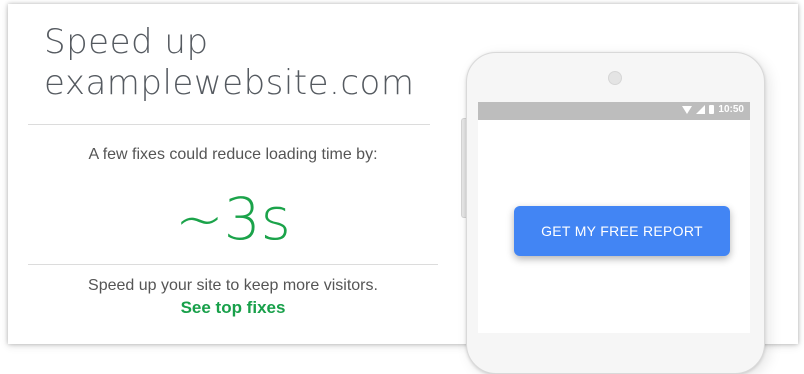  What do you see at coordinates (233, 308) in the screenshot?
I see `see-top-fixes-link: See top fixes` at bounding box center [233, 308].